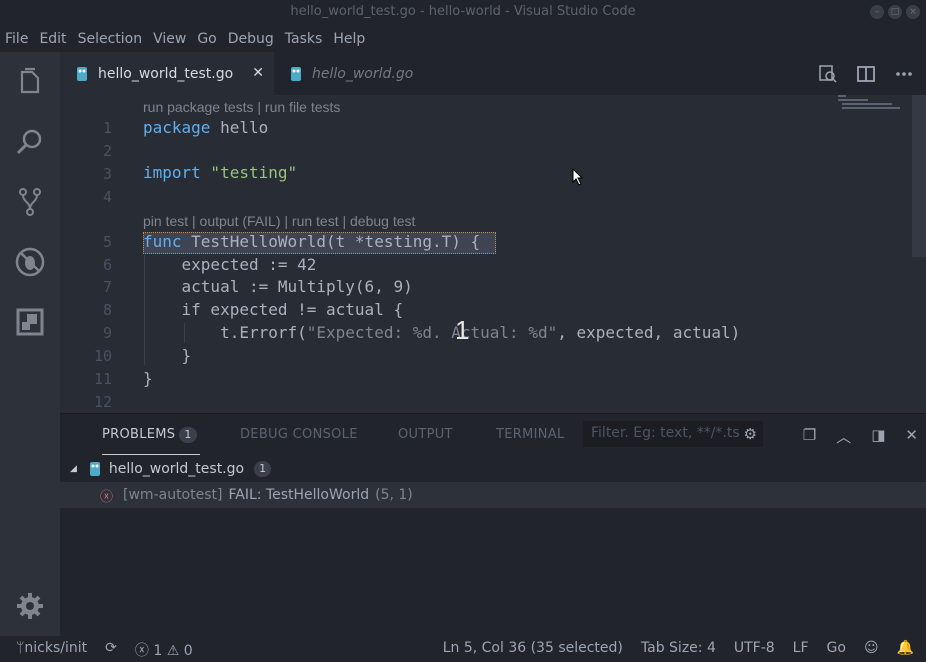  I want to click on split-editor-icon, so click(866, 74).